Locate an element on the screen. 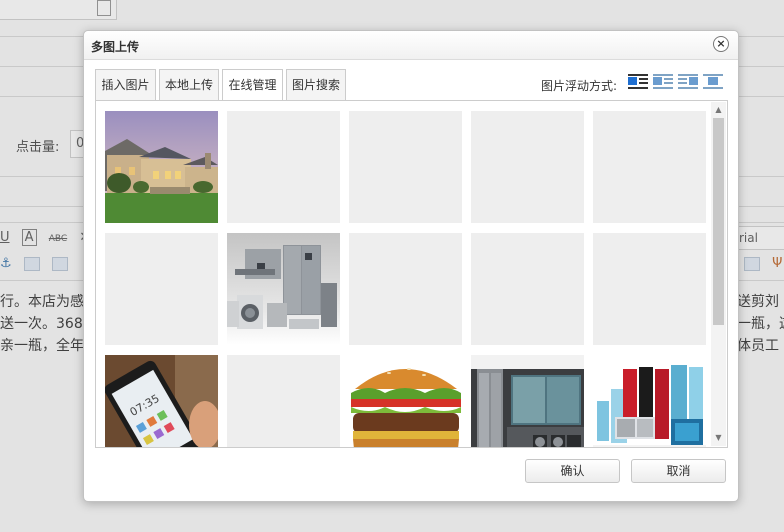 The image size is (784, 532). confirm-button: 确认 is located at coordinates (572, 471).